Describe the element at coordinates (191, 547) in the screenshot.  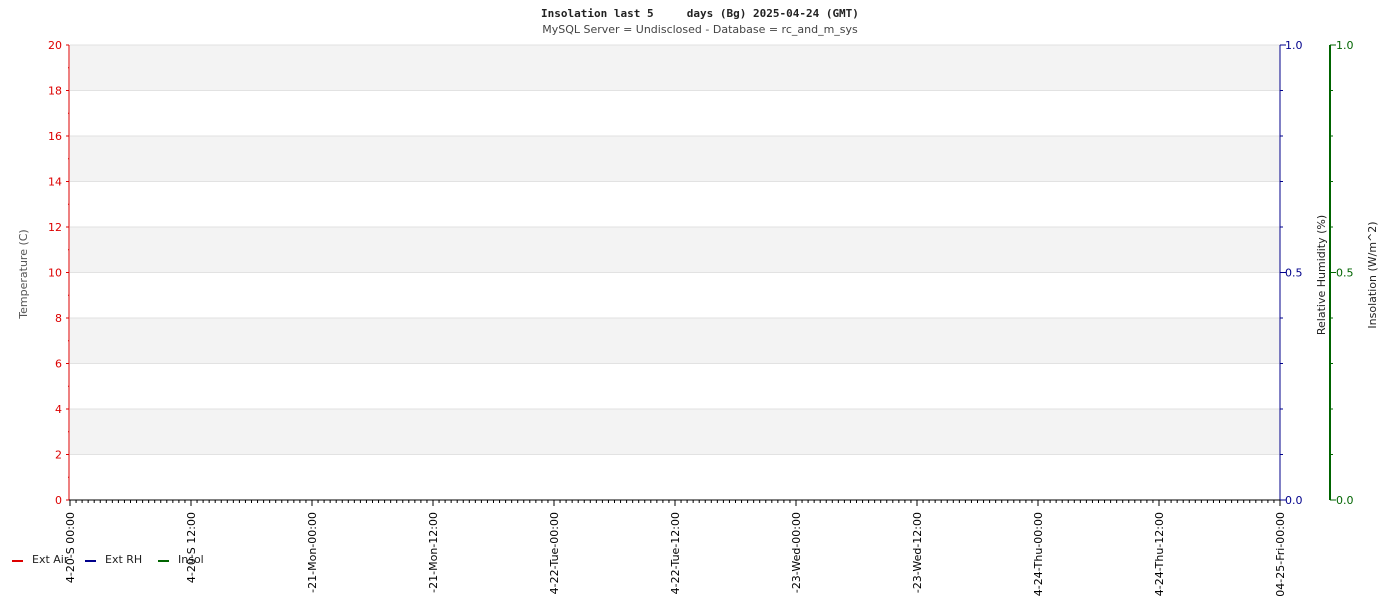
I see `time-tick-label: 4-20-S 12:00` at that location.